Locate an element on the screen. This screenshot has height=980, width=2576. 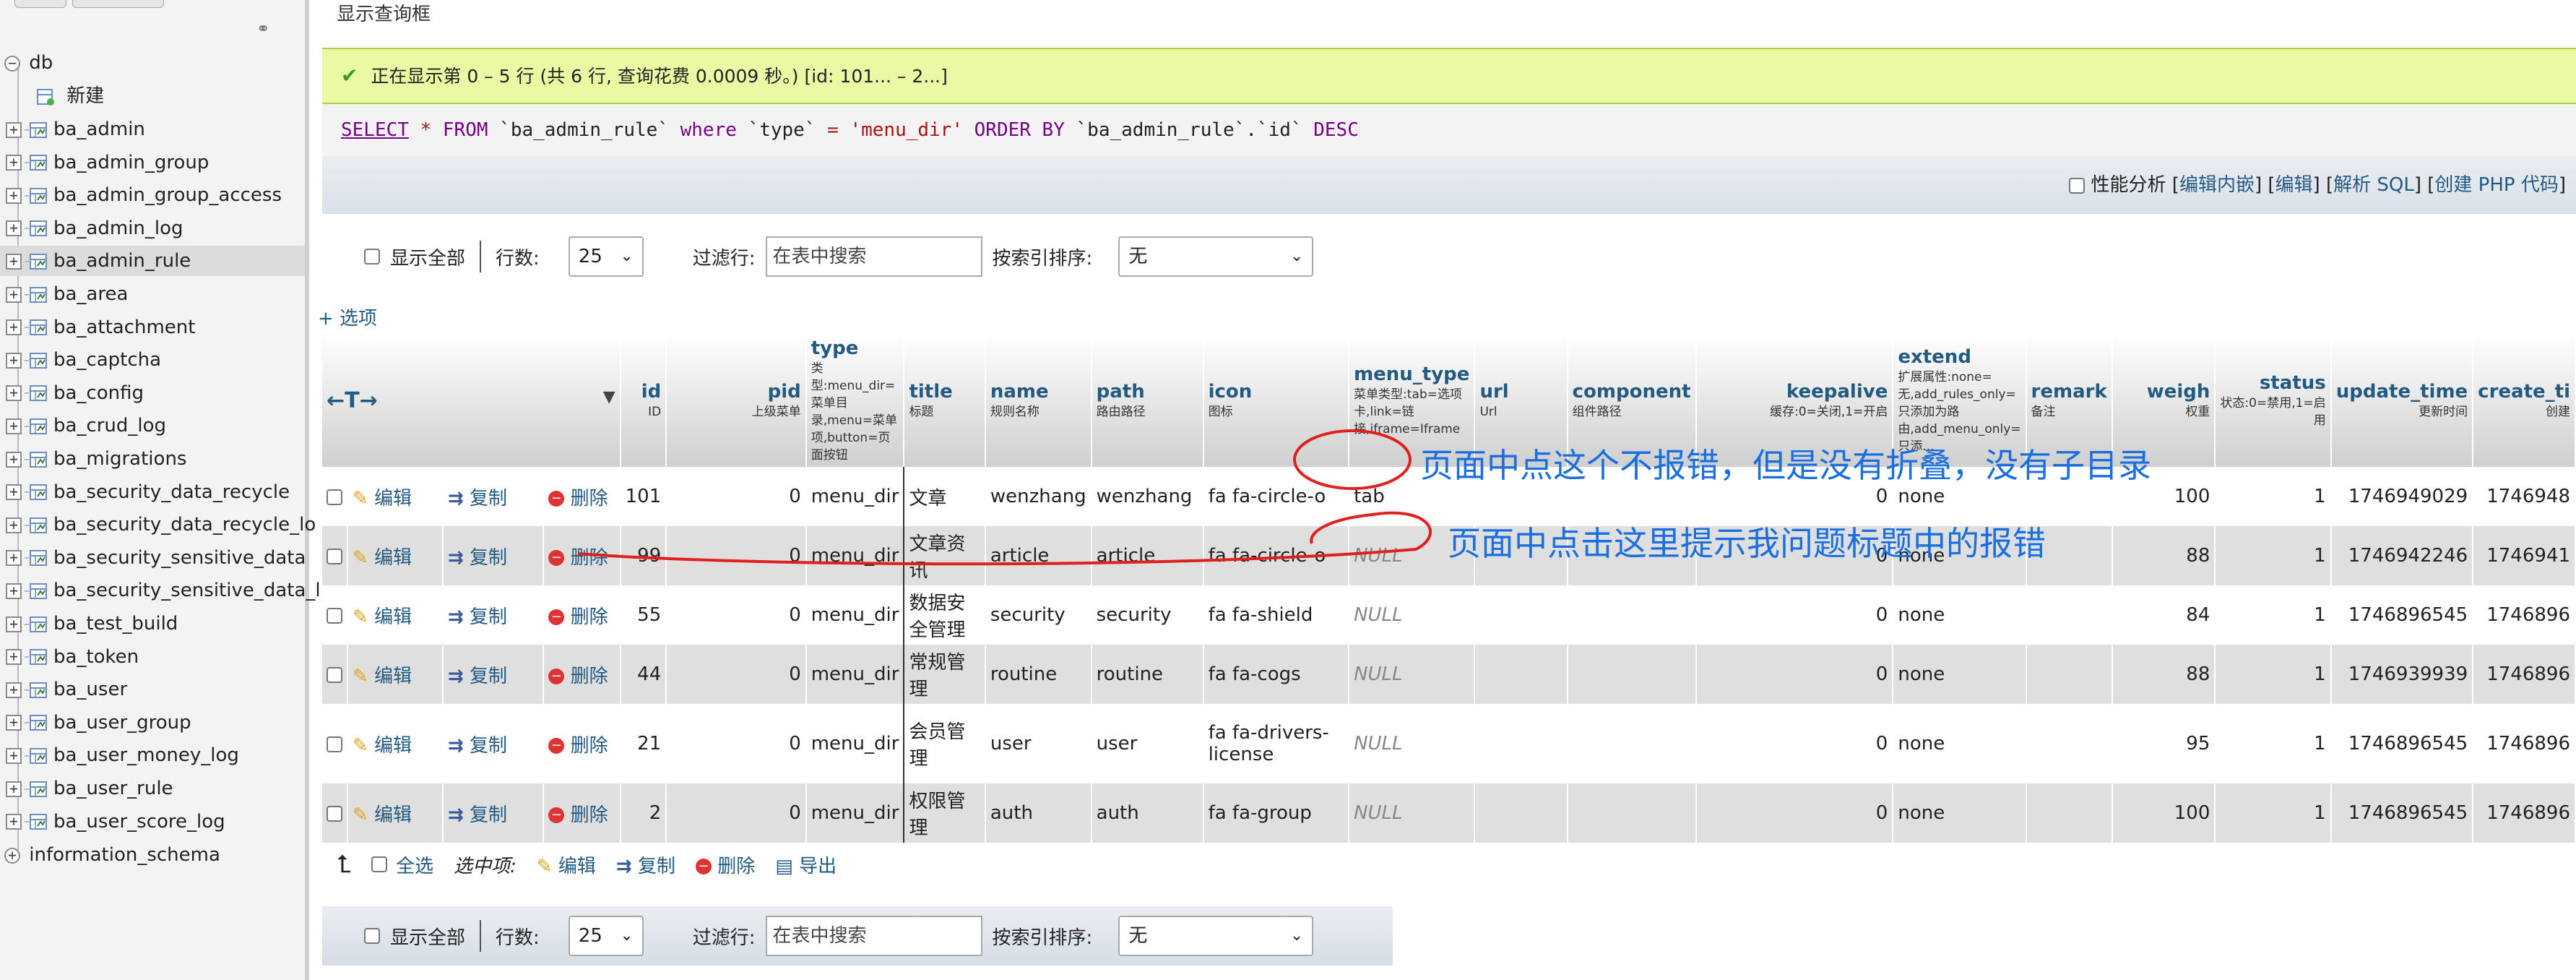
cell-id: 101 is located at coordinates (644, 496).